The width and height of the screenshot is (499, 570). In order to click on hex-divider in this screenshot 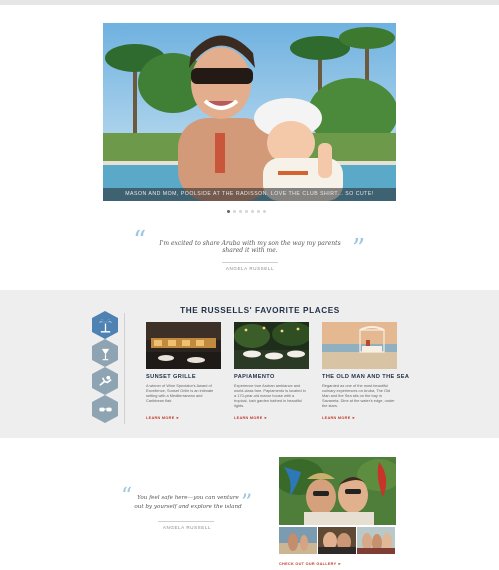, I will do `click(124, 368)`.